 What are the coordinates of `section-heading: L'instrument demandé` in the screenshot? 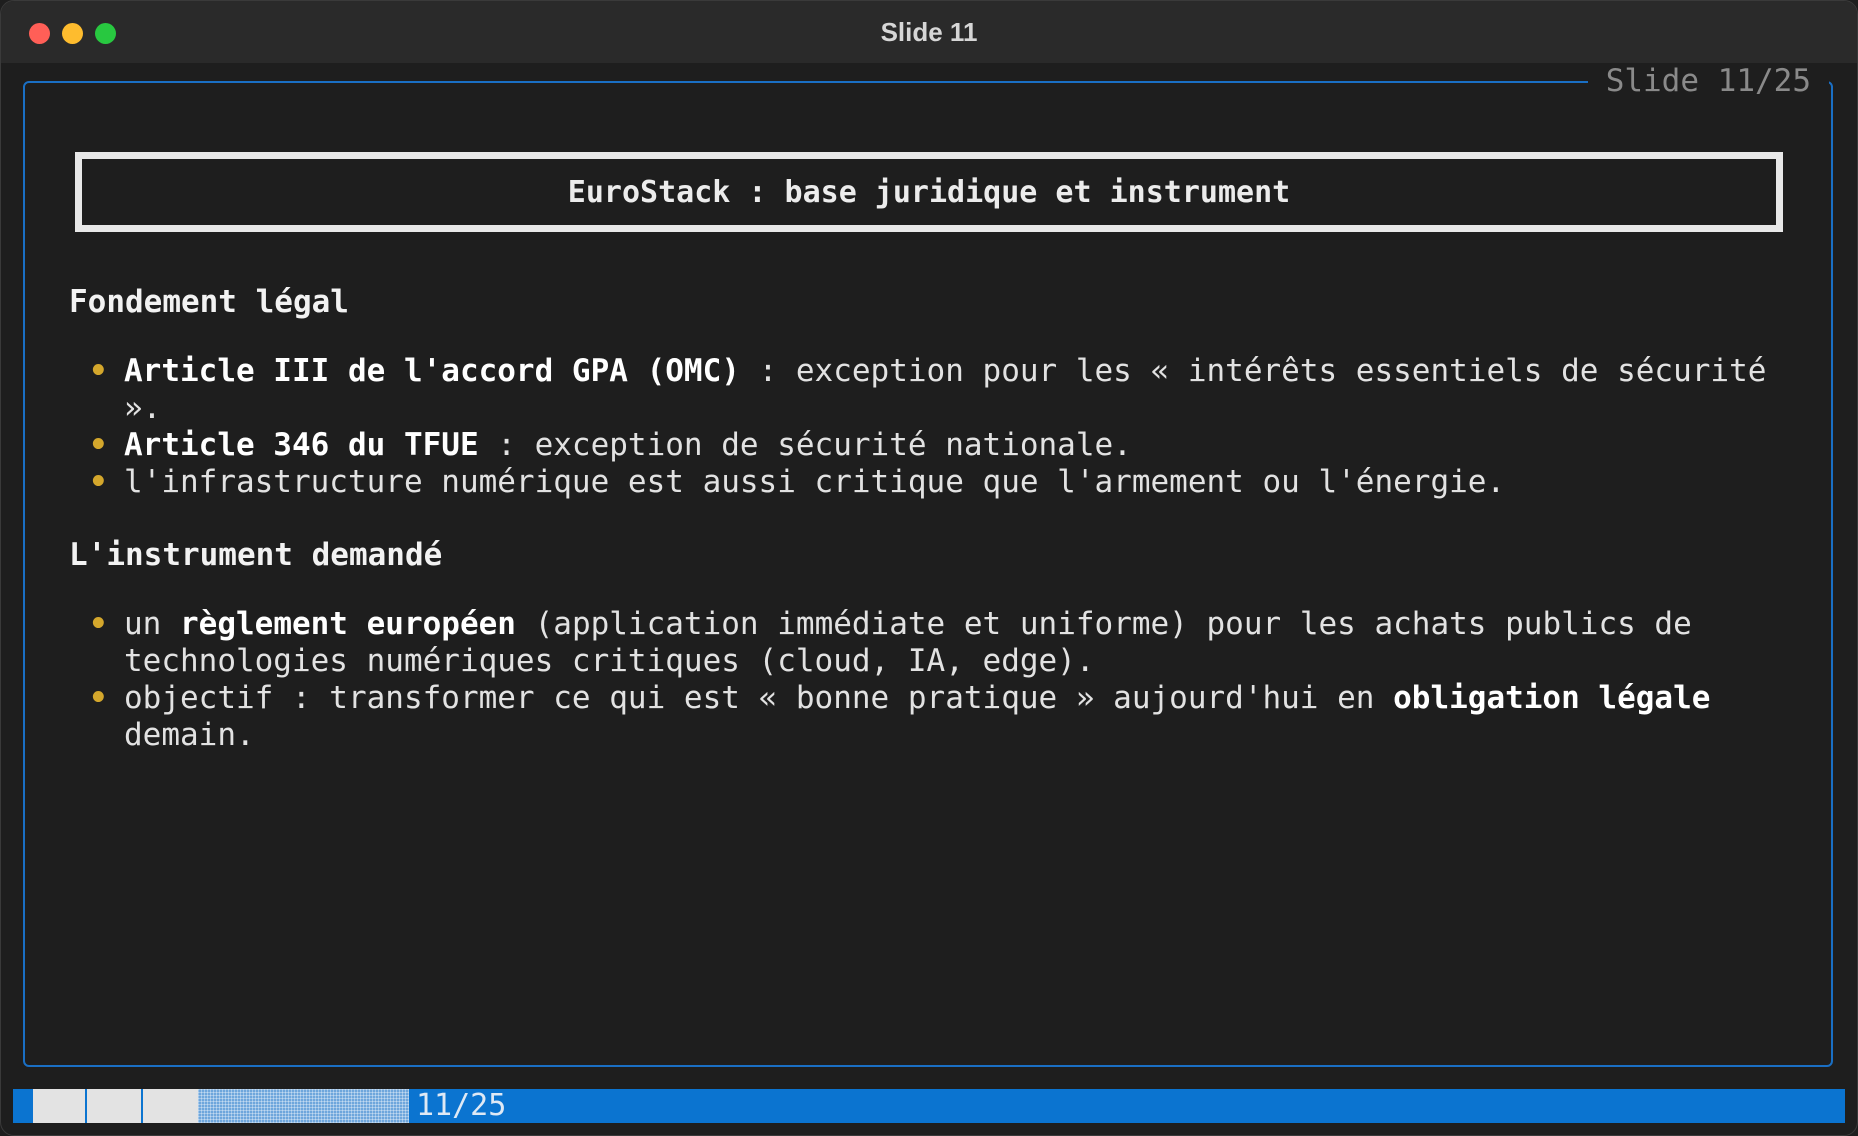 It's located at (256, 555).